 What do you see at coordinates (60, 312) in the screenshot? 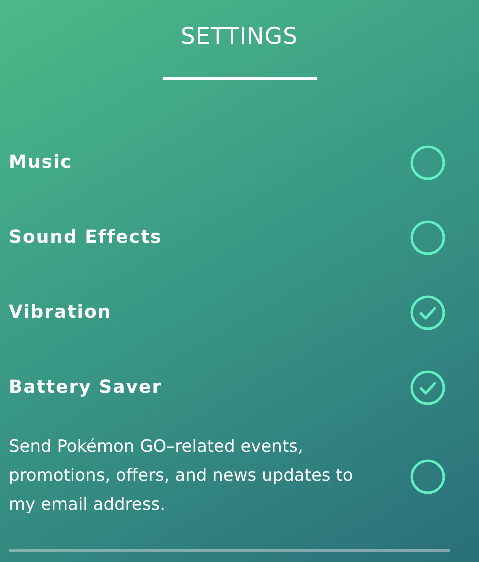
I see `setting-label: Vibration` at bounding box center [60, 312].